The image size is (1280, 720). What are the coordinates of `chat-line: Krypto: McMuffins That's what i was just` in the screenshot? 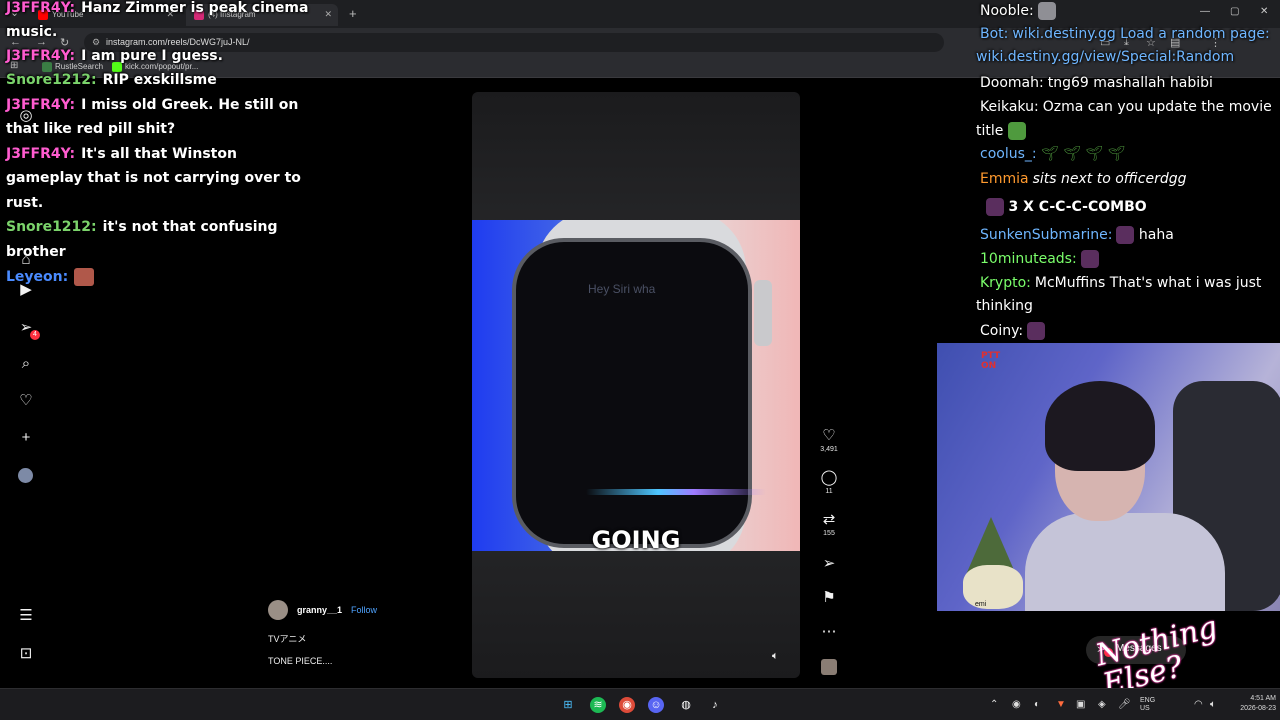 It's located at (1120, 283).